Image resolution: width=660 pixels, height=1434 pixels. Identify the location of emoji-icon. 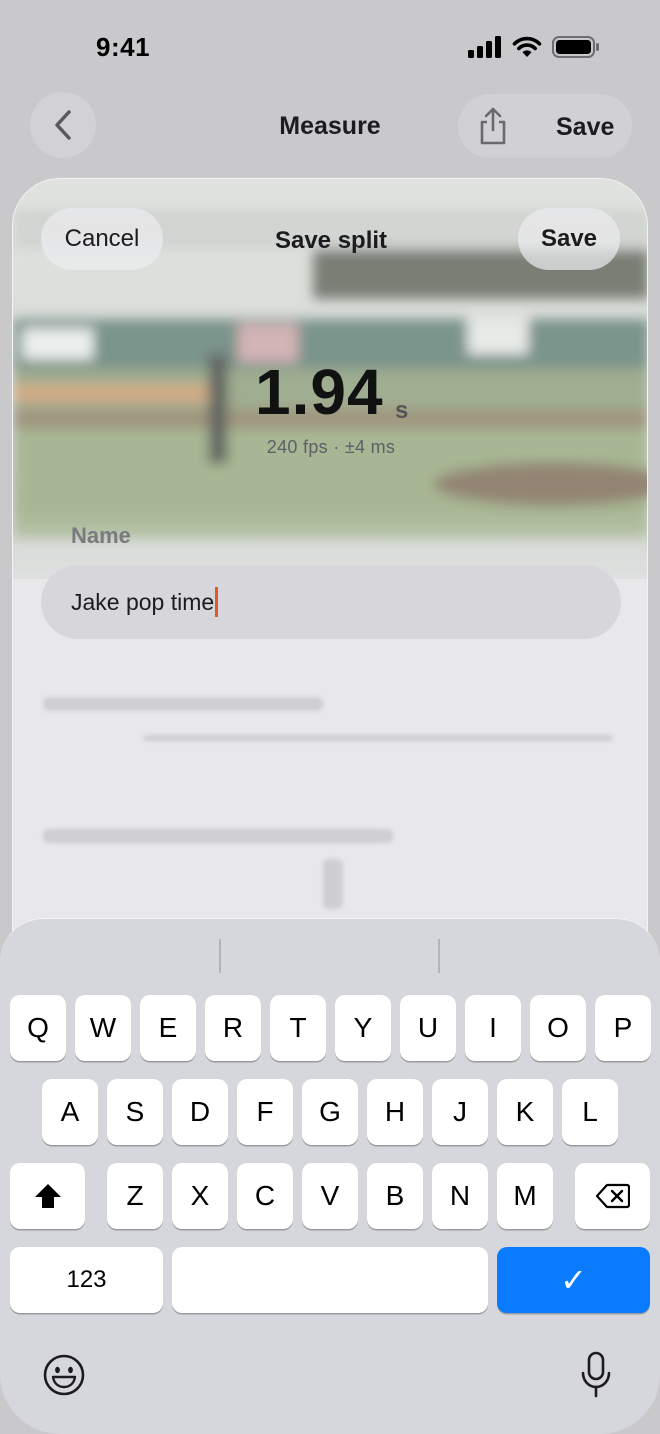
(64, 1375).